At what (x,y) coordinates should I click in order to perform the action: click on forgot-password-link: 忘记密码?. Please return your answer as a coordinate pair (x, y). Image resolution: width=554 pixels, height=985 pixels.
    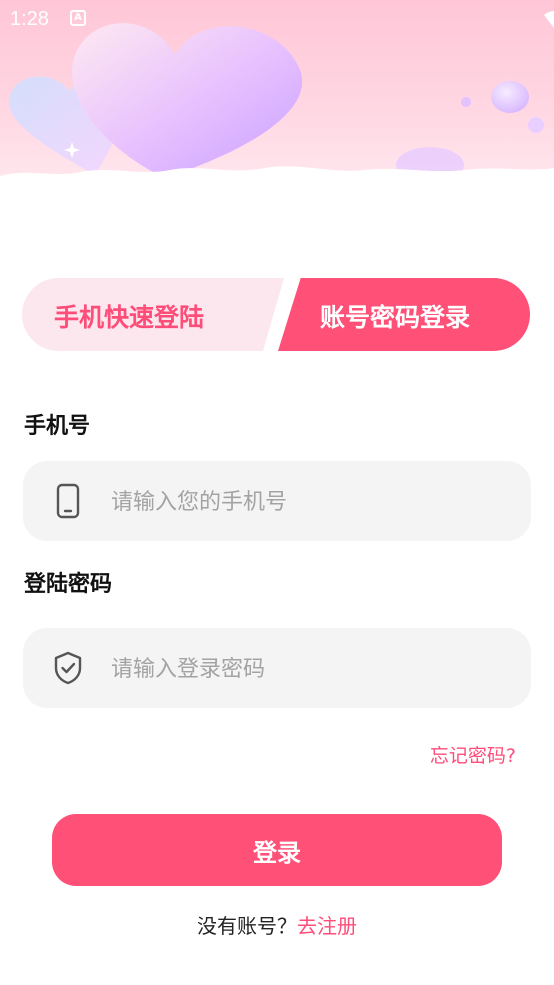
    Looking at the image, I should click on (473, 754).